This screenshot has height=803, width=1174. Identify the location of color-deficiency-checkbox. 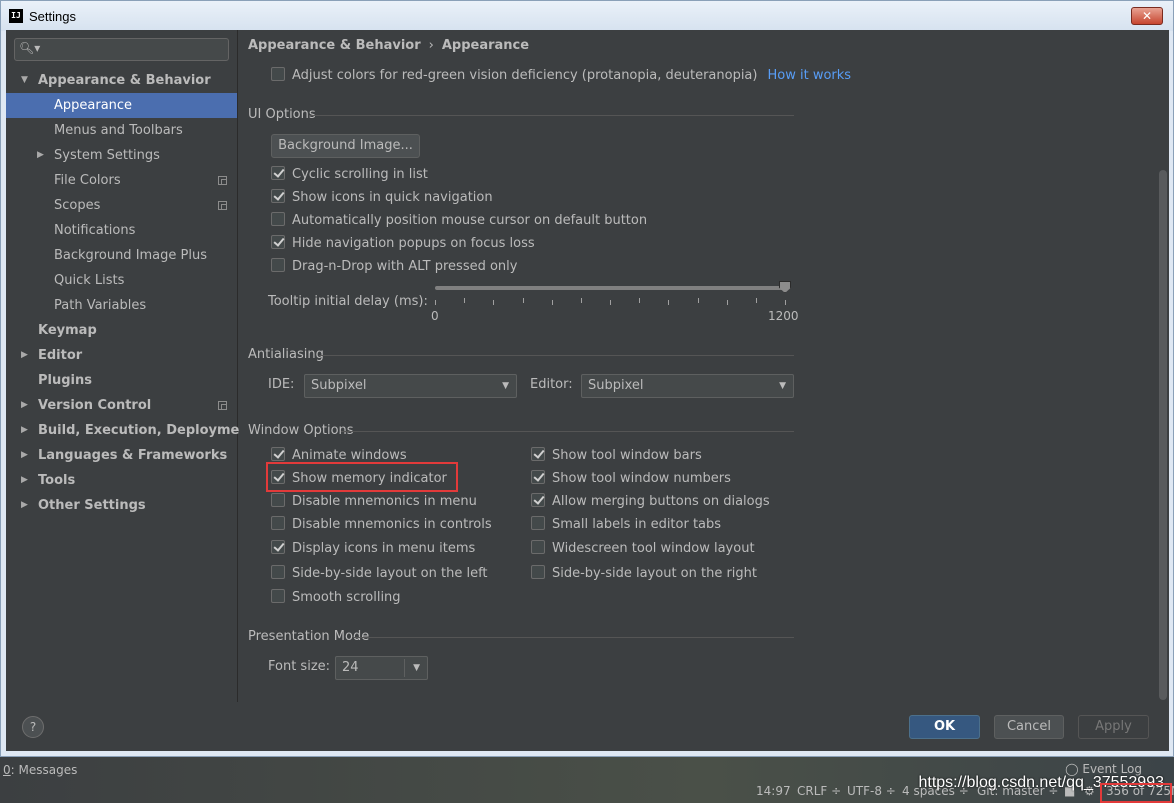
(278, 74).